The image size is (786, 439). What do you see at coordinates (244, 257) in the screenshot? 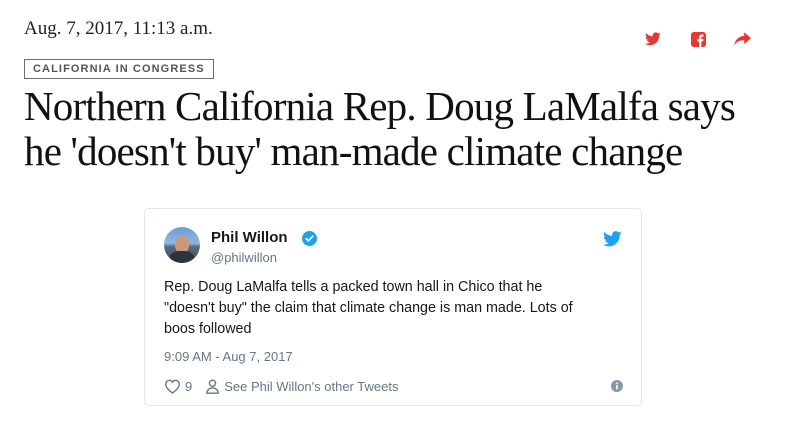
I see `tweet-author-handle: @philwillon` at bounding box center [244, 257].